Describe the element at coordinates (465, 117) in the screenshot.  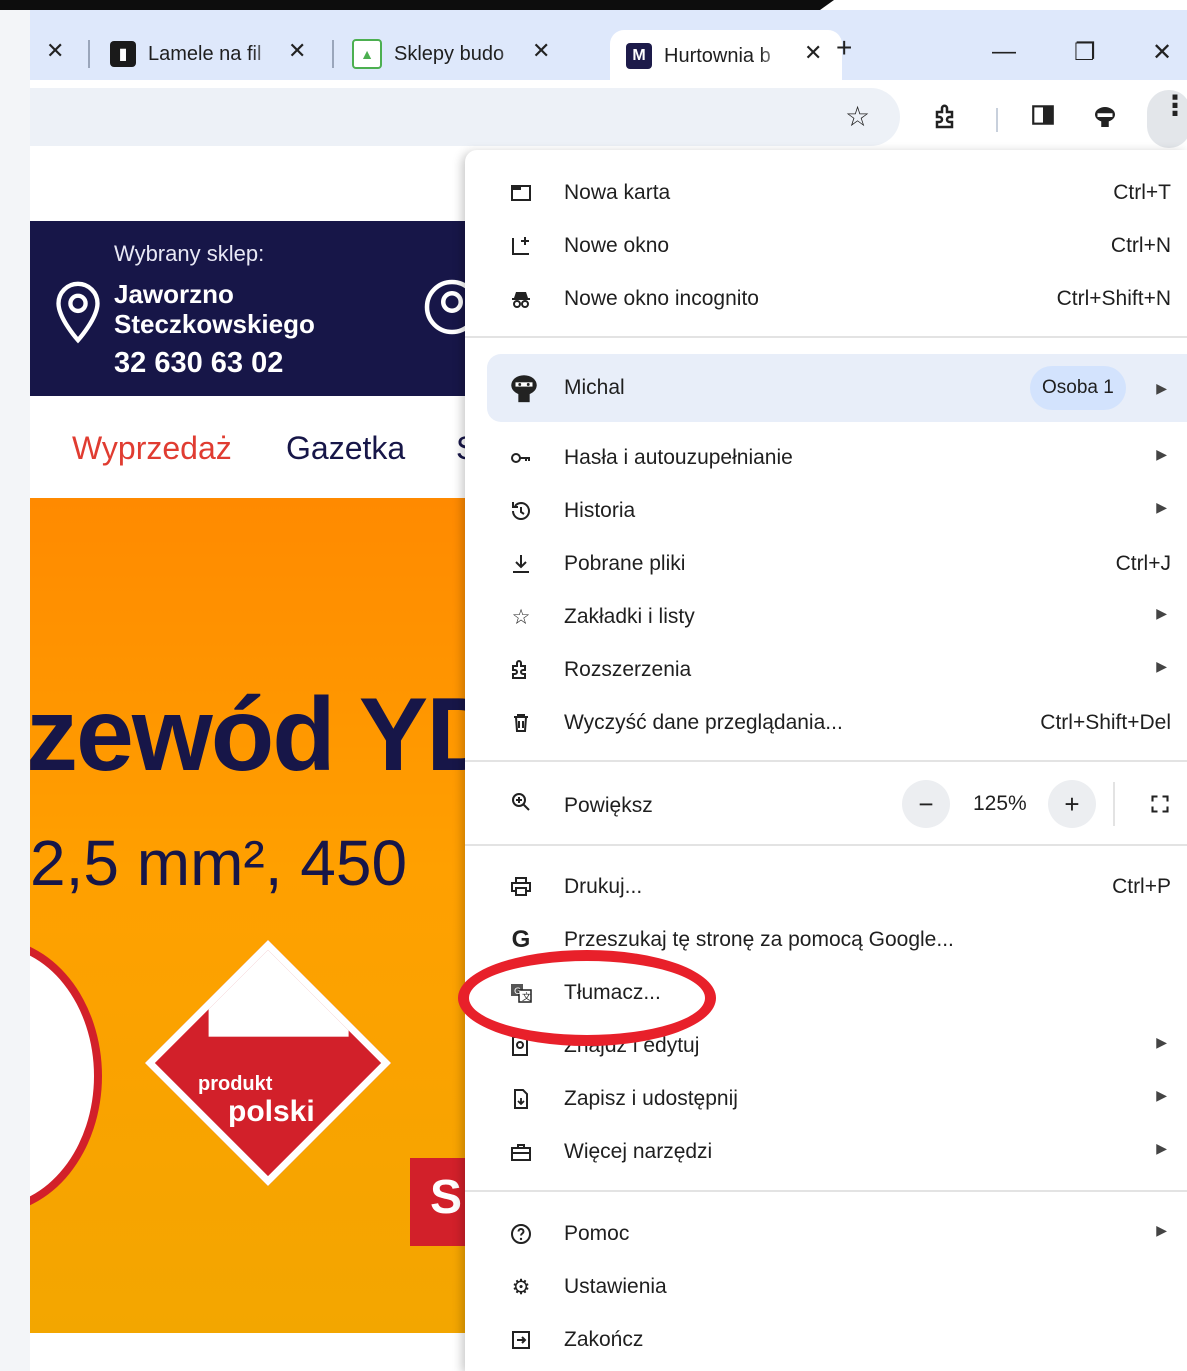
I see `address-bar: ☆` at that location.